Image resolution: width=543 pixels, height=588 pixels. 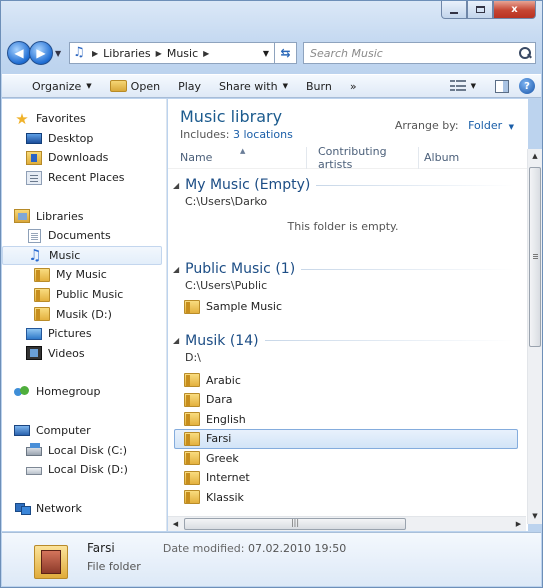 What do you see at coordinates (419, 53) in the screenshot?
I see `search-input: Search Music` at bounding box center [419, 53].